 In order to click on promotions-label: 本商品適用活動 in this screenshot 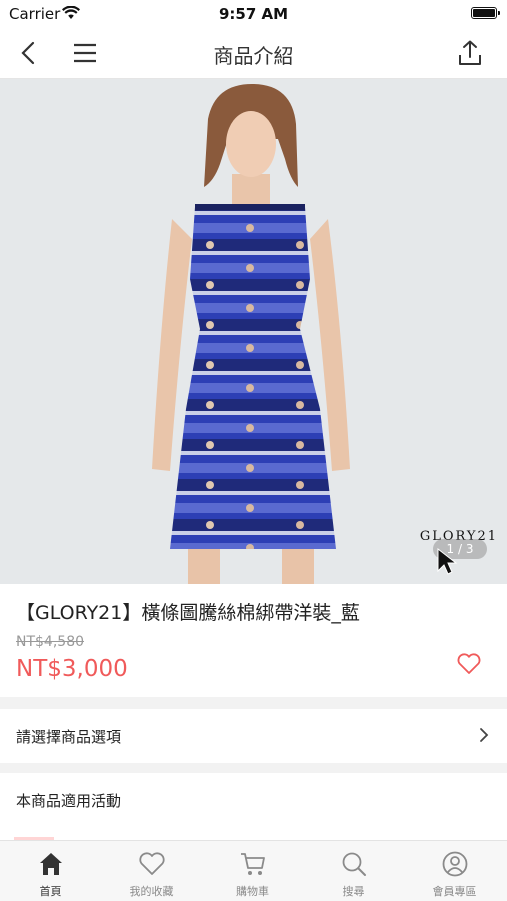, I will do `click(69, 801)`.